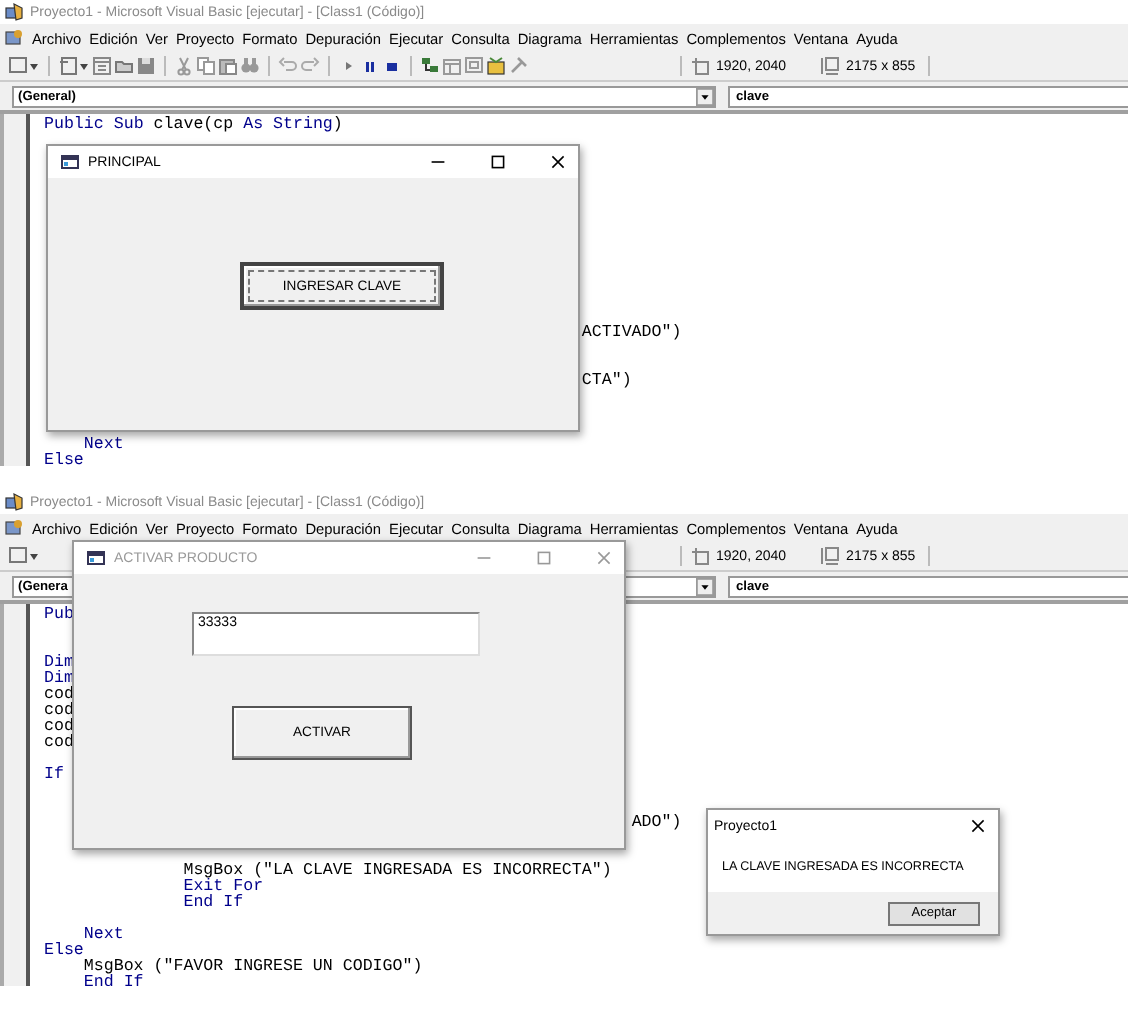 This screenshot has height=1022, width=1128. I want to click on binoculars-icon, so click(250, 66).